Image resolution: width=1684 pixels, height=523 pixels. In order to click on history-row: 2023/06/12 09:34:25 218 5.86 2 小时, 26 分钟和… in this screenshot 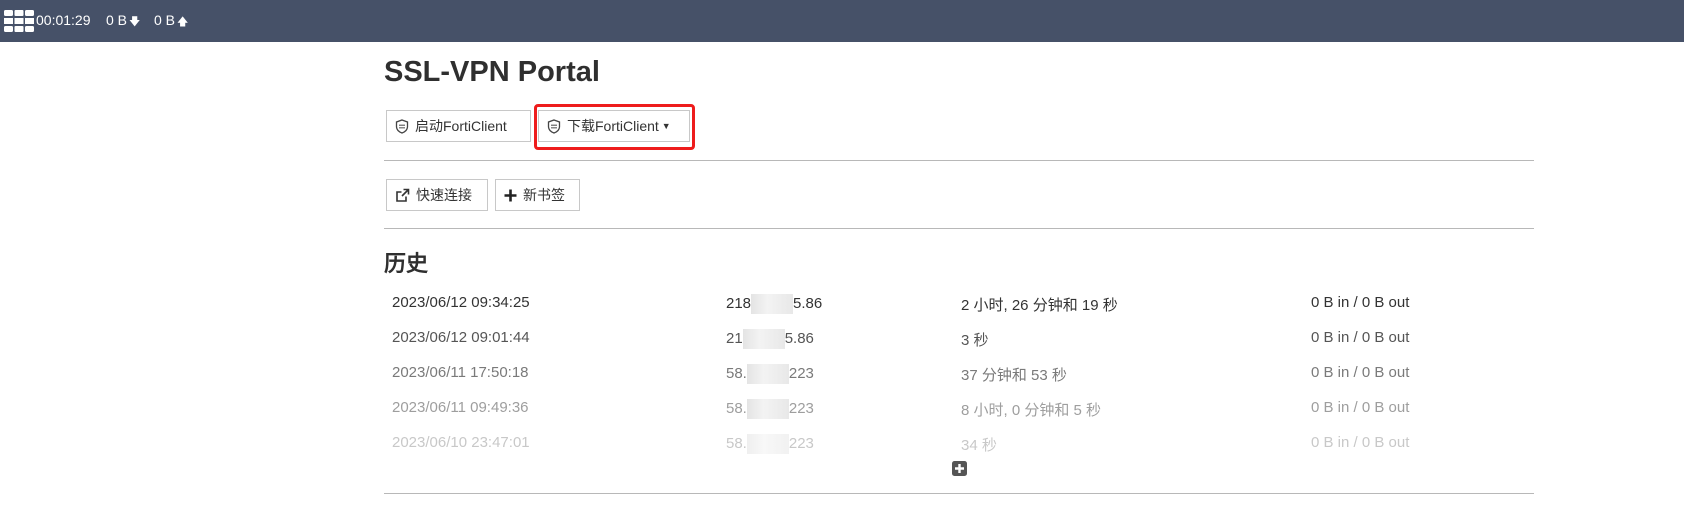, I will do `click(959, 302)`.